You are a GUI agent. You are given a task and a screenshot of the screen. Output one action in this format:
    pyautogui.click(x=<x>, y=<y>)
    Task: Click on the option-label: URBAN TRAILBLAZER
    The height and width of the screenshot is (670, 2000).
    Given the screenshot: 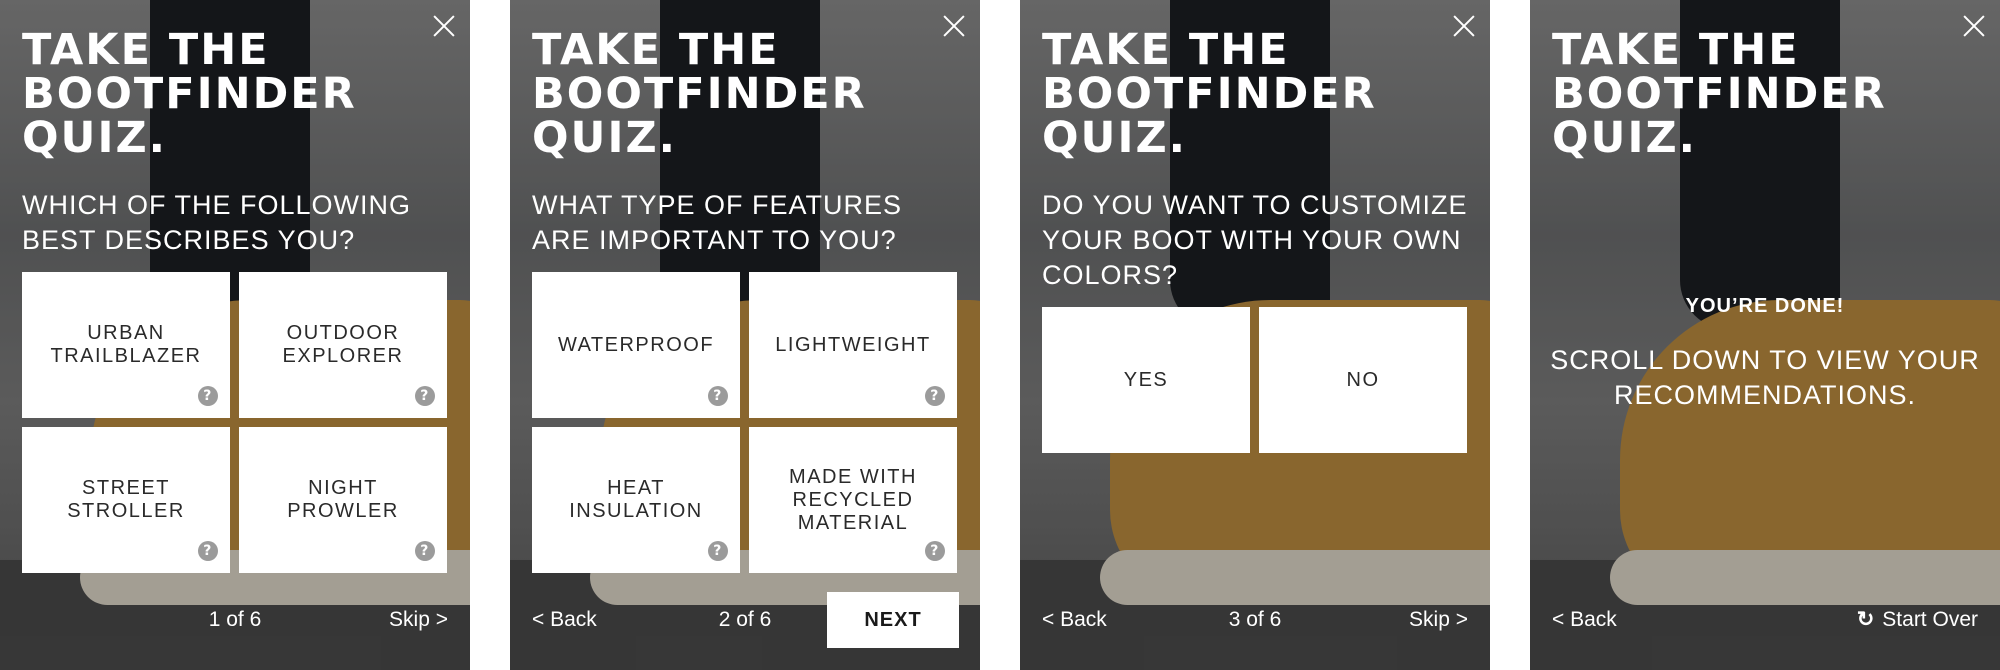 What is the action you would take?
    pyautogui.click(x=126, y=344)
    